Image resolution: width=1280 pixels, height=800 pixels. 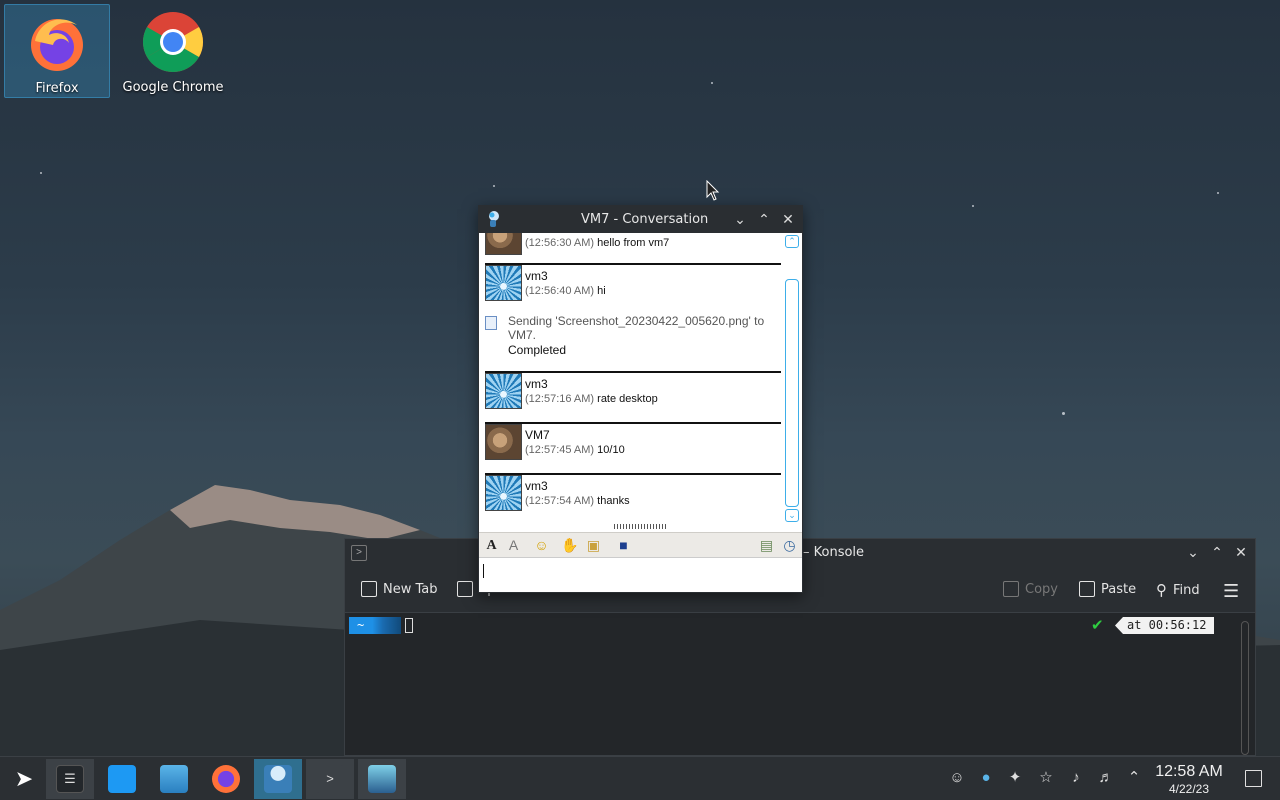 I want to click on clock: 12:58 AM 4/22/23, so click(x=1189, y=779).